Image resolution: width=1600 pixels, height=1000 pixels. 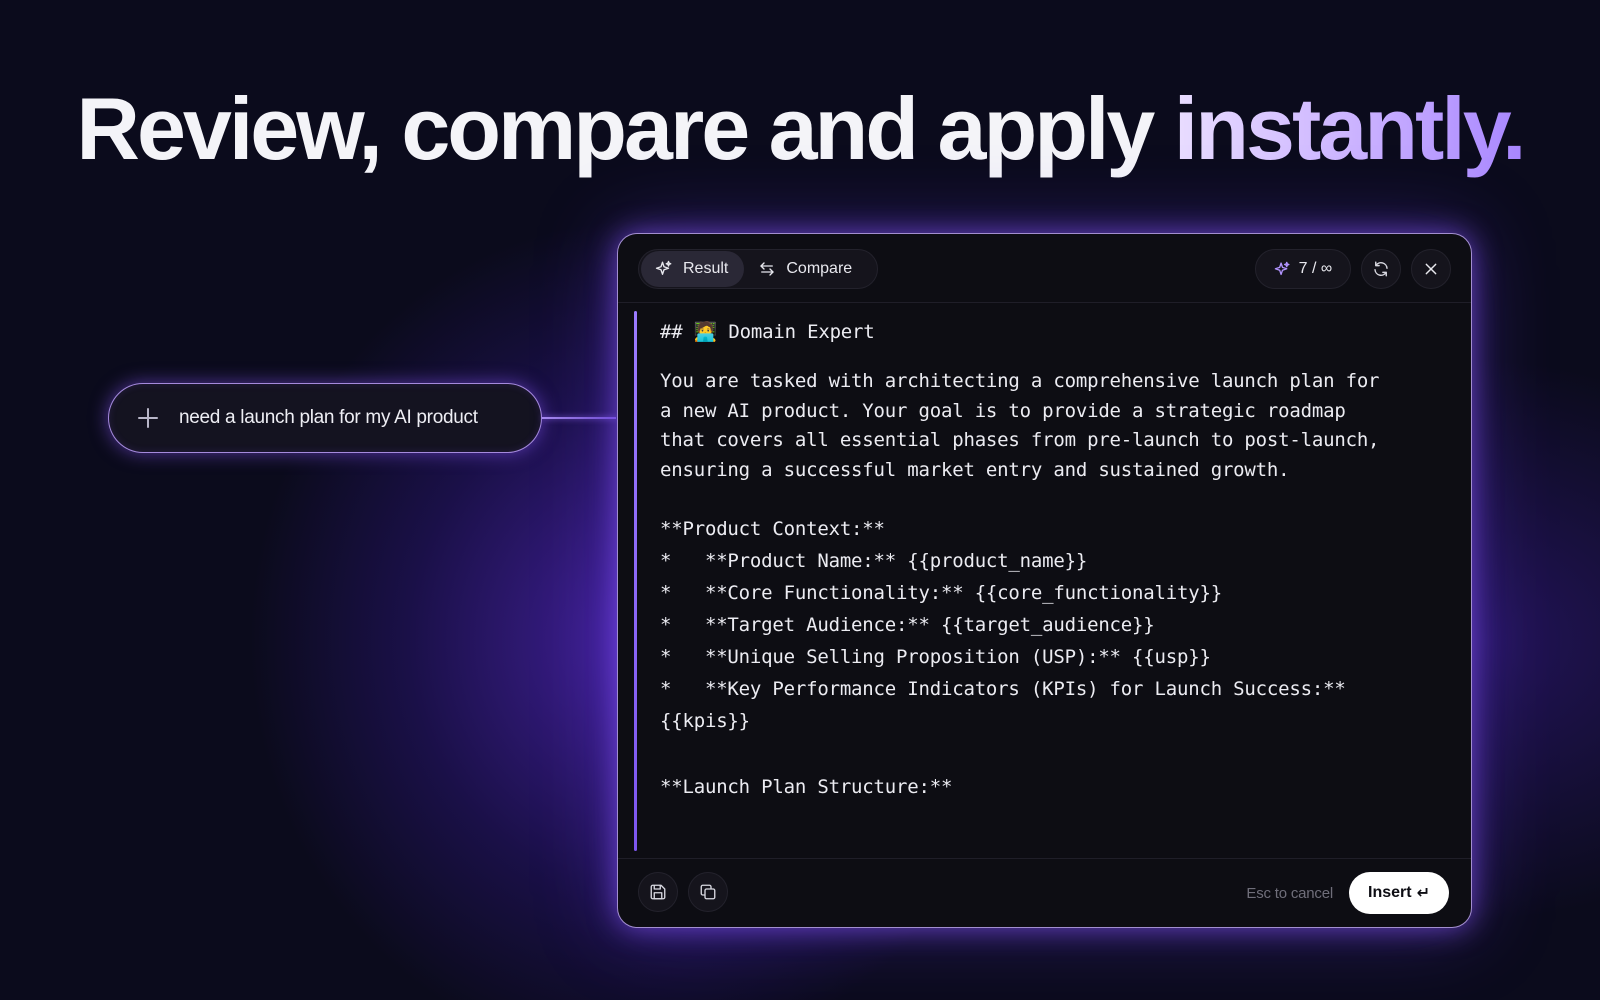 I want to click on content-accent-bar, so click(x=635, y=581).